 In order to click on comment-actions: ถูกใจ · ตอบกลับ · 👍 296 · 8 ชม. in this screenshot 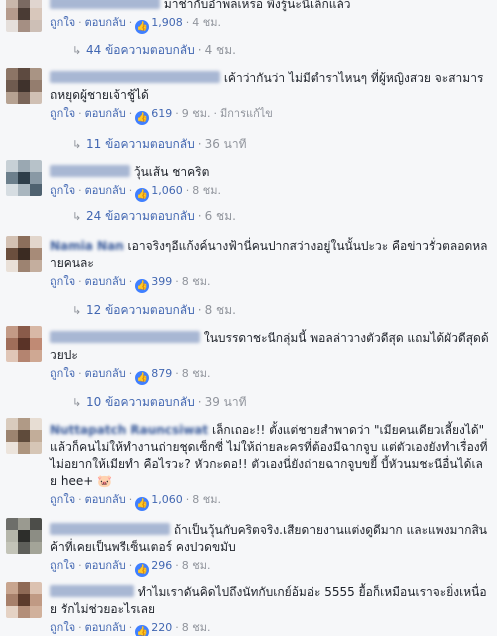, I will do `click(130, 568)`.